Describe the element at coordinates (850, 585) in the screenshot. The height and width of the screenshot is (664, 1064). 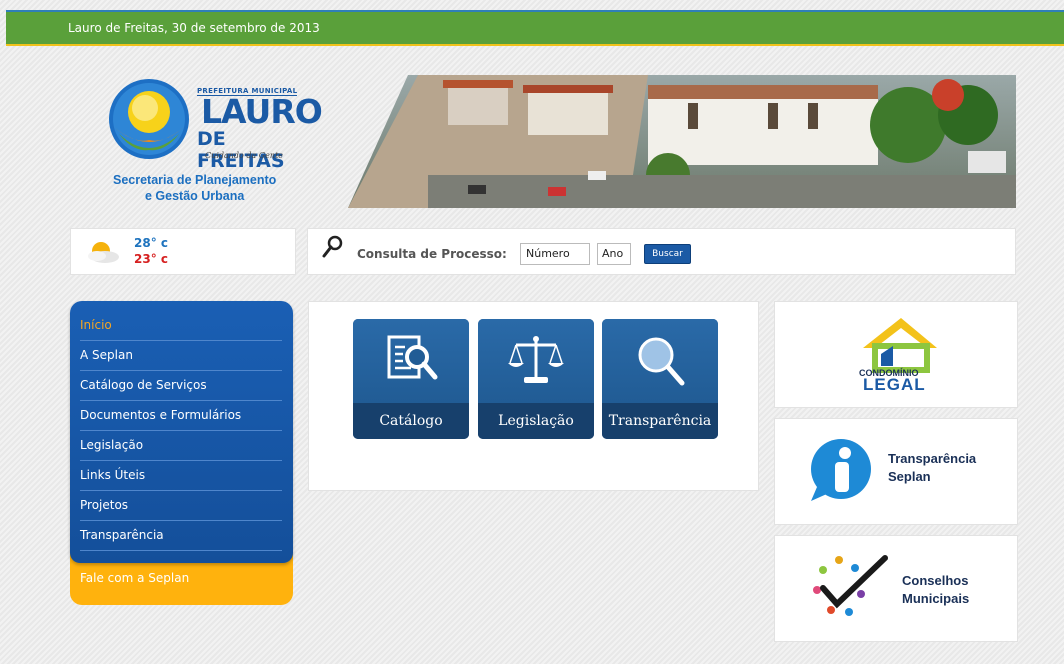
I see `conselhos-people-icon` at that location.